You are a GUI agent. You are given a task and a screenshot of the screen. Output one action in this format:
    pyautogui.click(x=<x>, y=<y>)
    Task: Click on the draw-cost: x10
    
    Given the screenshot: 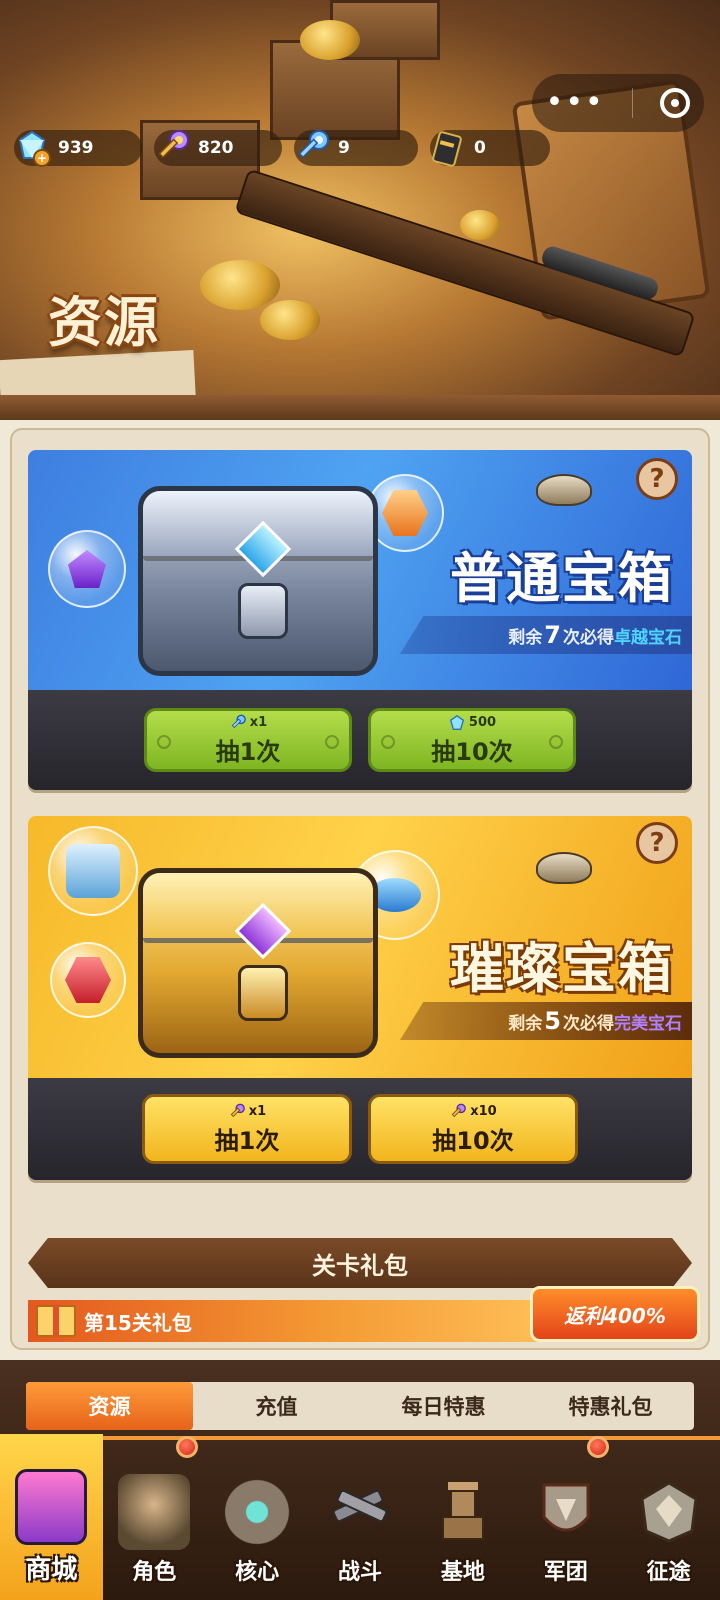 What is the action you would take?
    pyautogui.click(x=473, y=1112)
    